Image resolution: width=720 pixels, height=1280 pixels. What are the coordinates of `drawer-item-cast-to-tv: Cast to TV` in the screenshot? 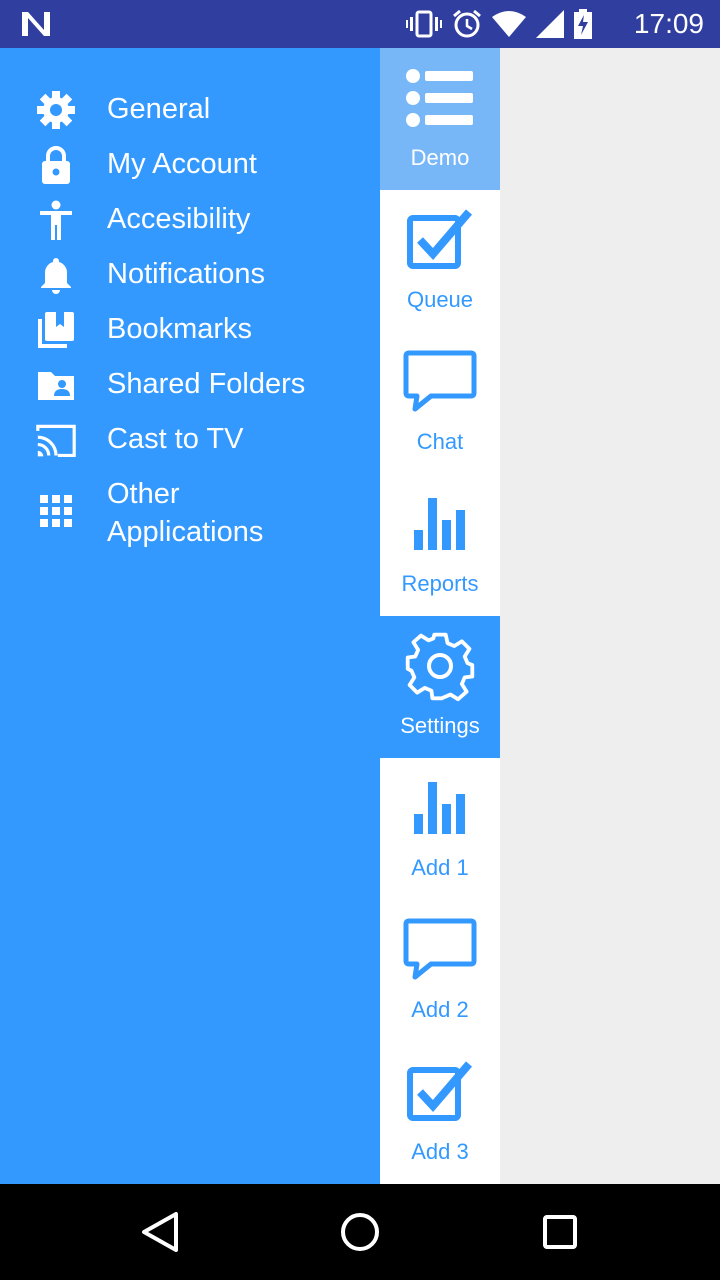 It's located at (190, 447).